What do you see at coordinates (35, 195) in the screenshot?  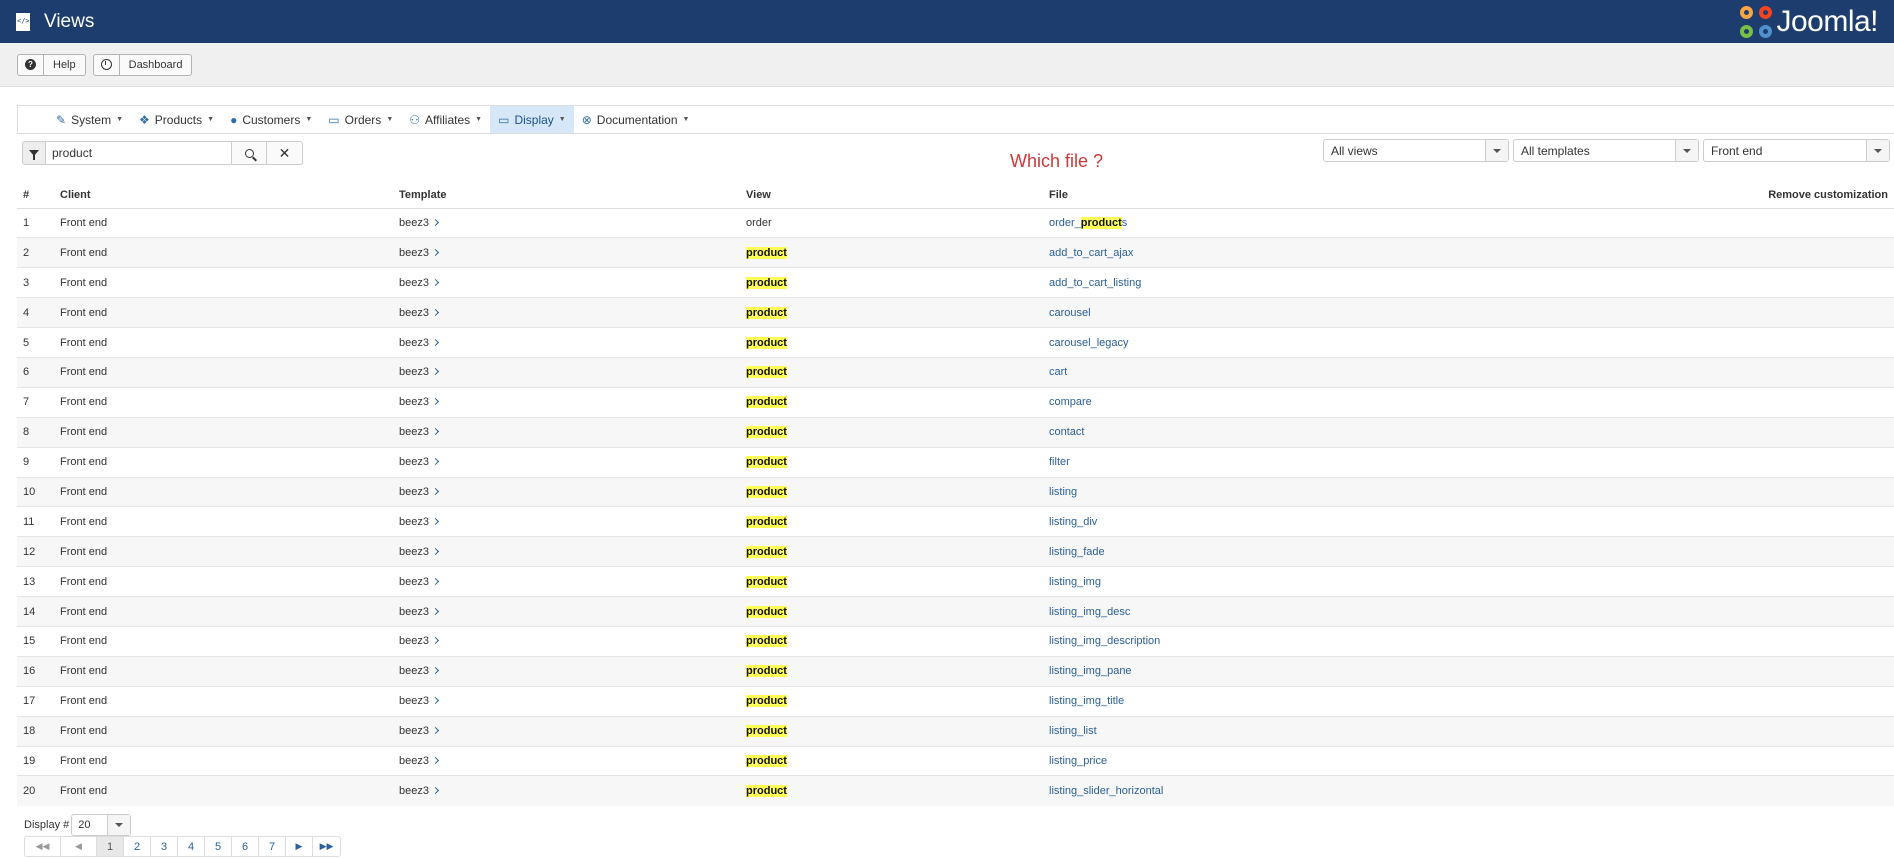 I see `col-num: #` at bounding box center [35, 195].